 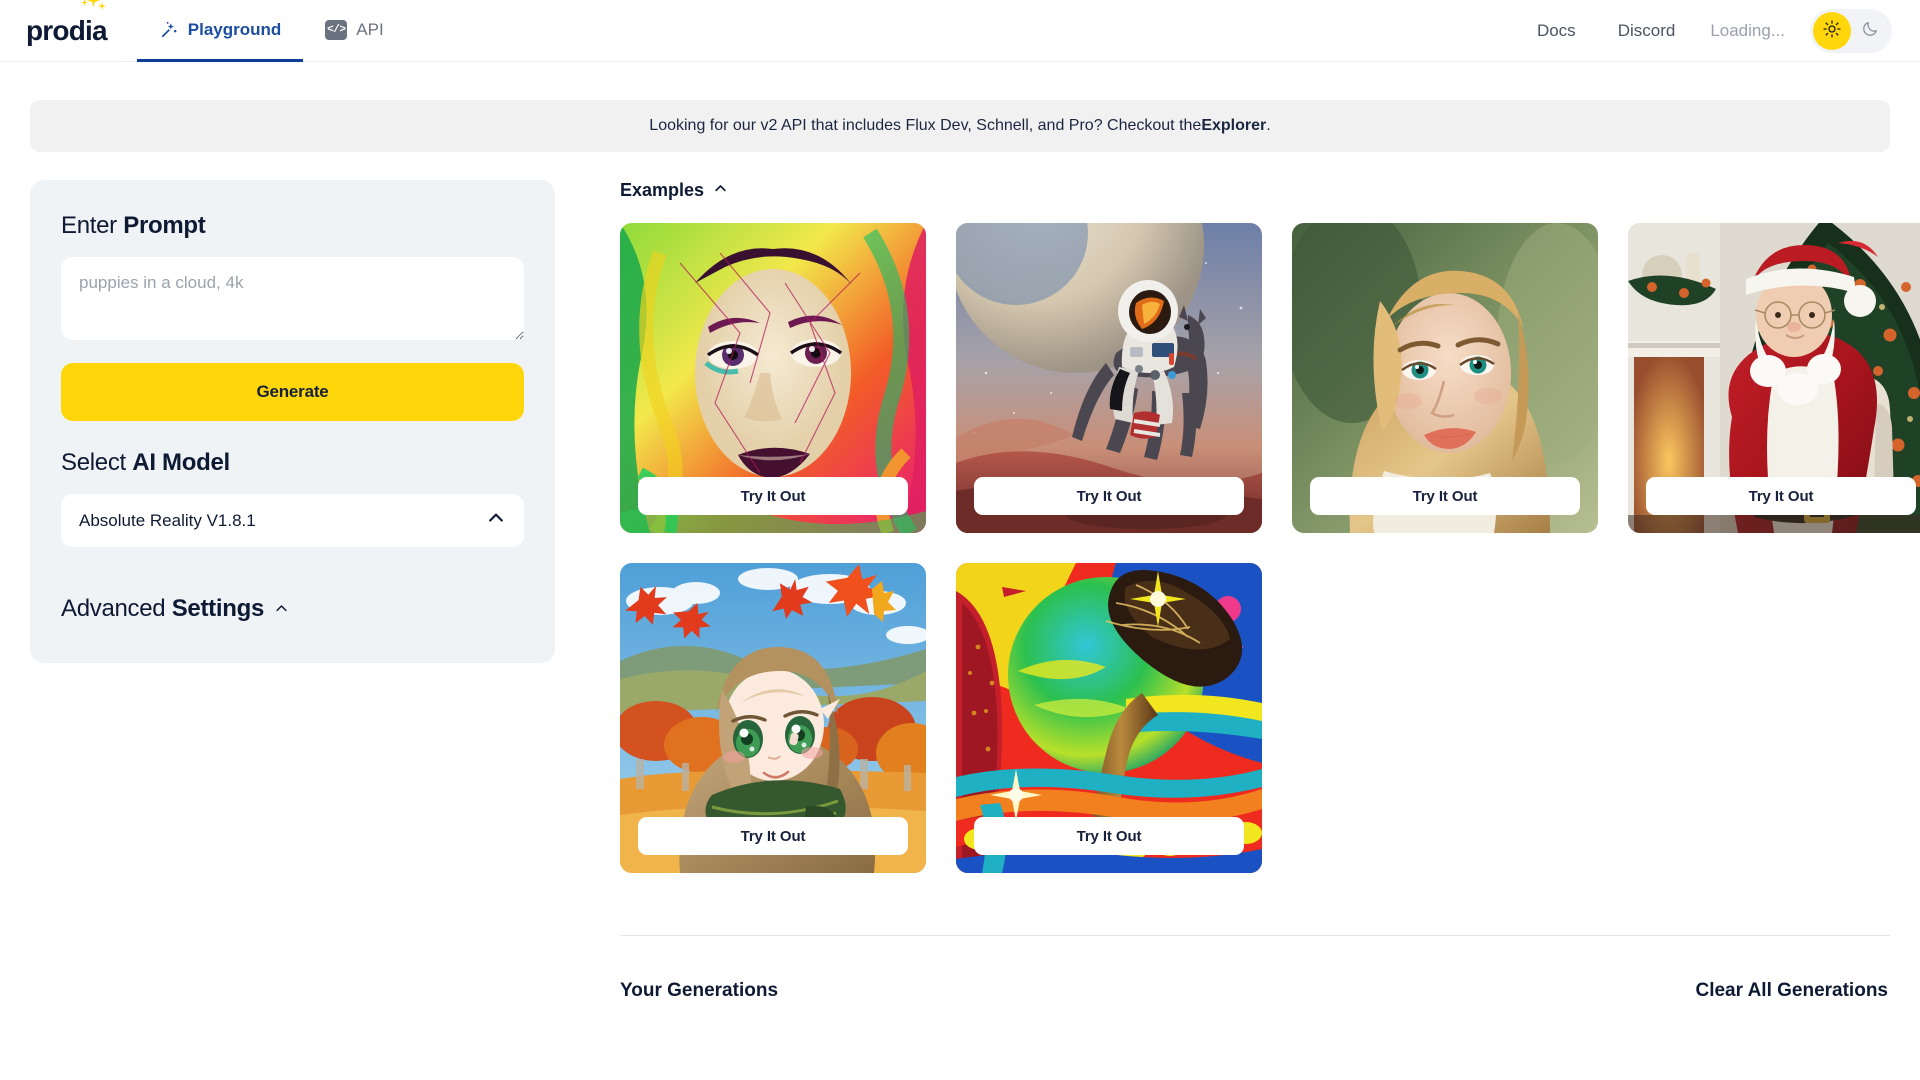 What do you see at coordinates (1556, 31) in the screenshot?
I see `docs-link: Docs` at bounding box center [1556, 31].